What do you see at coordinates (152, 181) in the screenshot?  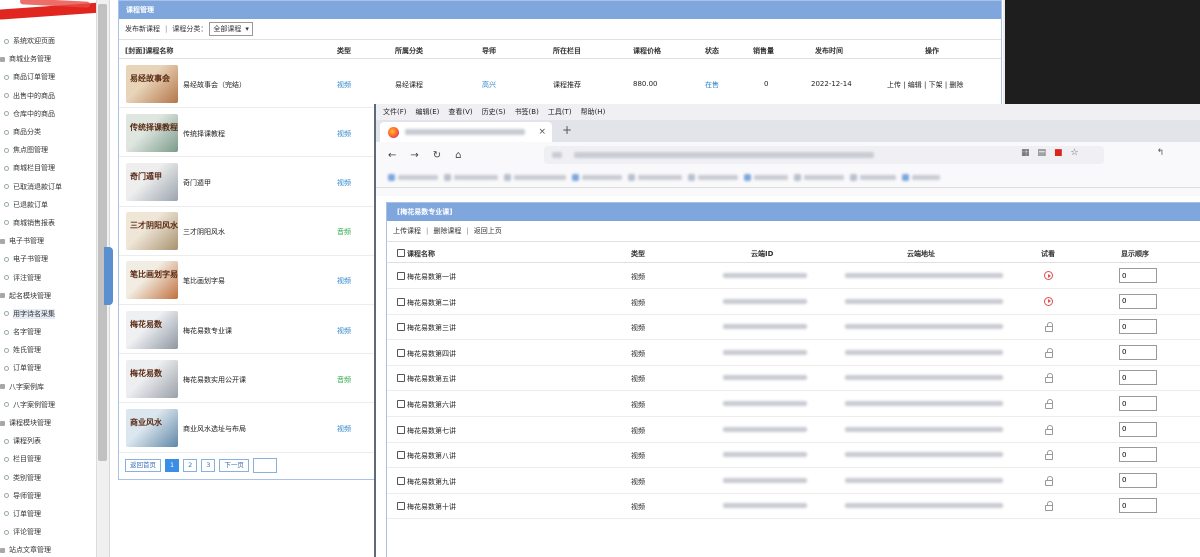 I see `course-cover-image: 奇门遁甲` at bounding box center [152, 181].